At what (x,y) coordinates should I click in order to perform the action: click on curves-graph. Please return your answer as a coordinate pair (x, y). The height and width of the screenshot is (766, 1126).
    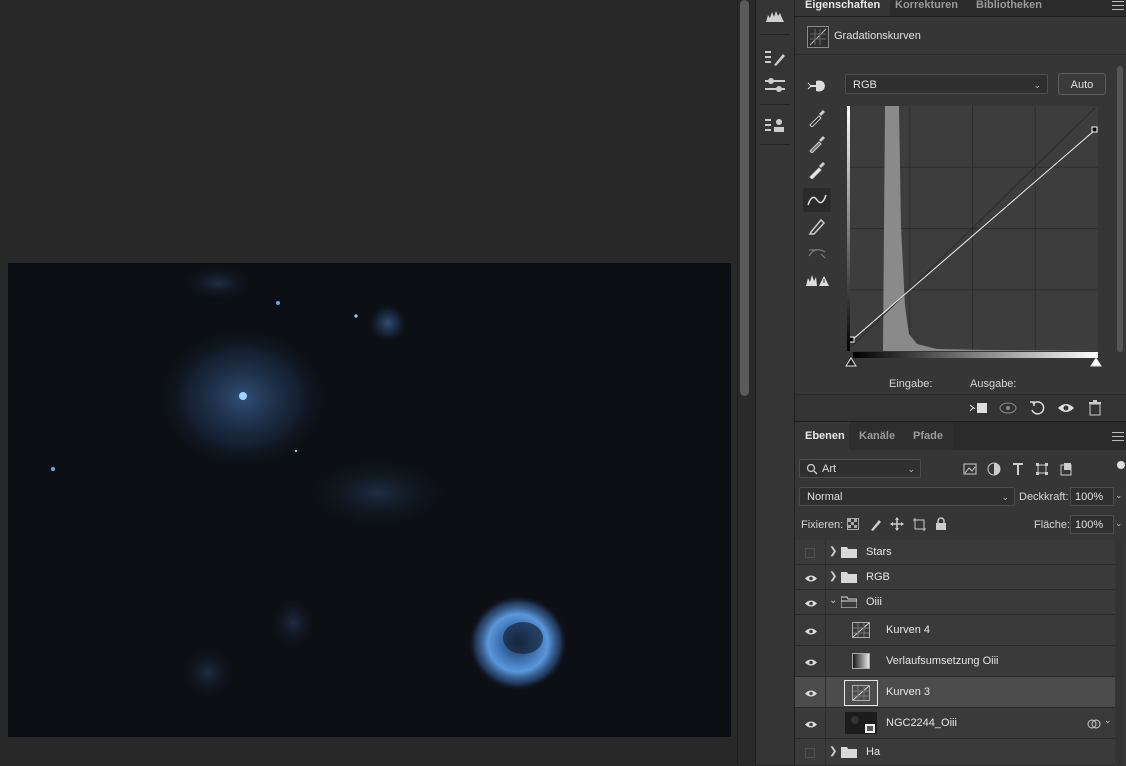
    Looking at the image, I should click on (972, 228).